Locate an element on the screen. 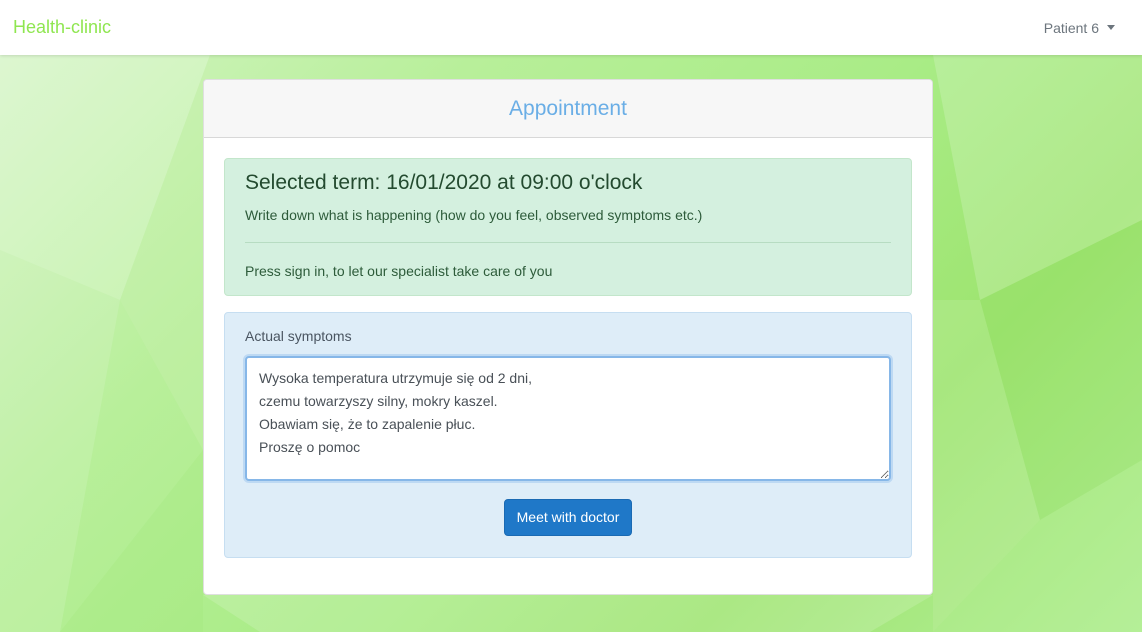 This screenshot has height=632, width=1142. page-title: Appointment is located at coordinates (568, 108).